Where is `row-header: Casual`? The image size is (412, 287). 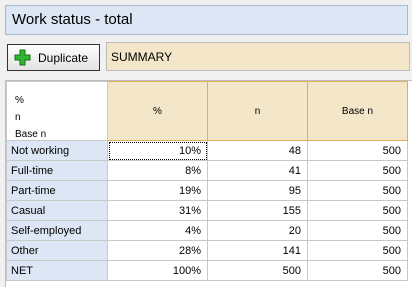 row-header: Casual is located at coordinates (57, 210).